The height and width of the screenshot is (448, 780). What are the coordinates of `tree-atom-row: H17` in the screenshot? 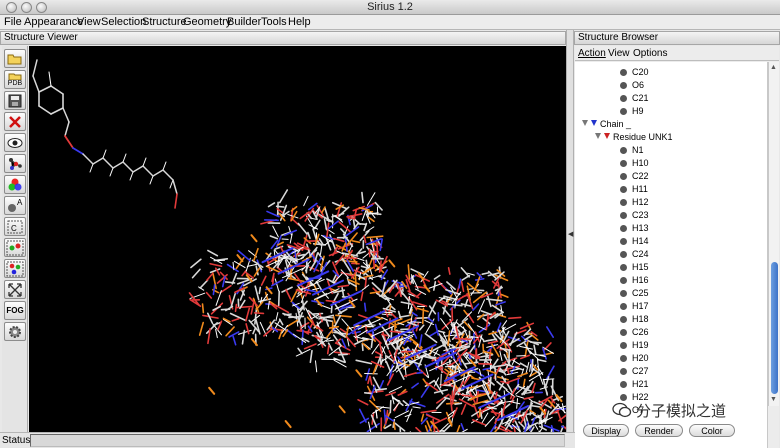 It's located at (634, 306).